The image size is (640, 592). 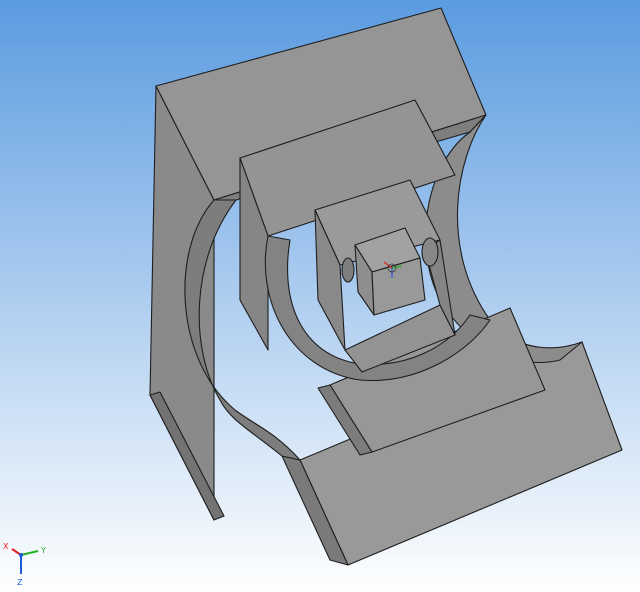 What do you see at coordinates (21, 555) in the screenshot?
I see `triad-origin` at bounding box center [21, 555].